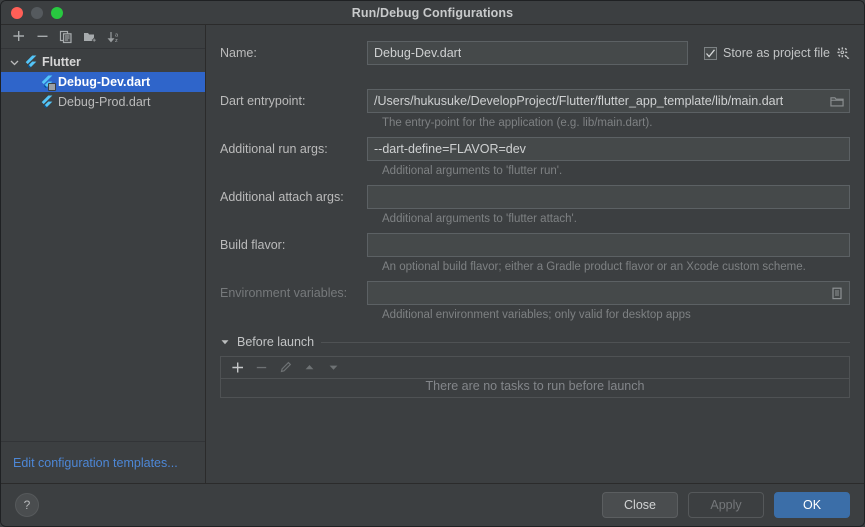 The image size is (865, 527). I want to click on before-launch-header: Before launch, so click(535, 342).